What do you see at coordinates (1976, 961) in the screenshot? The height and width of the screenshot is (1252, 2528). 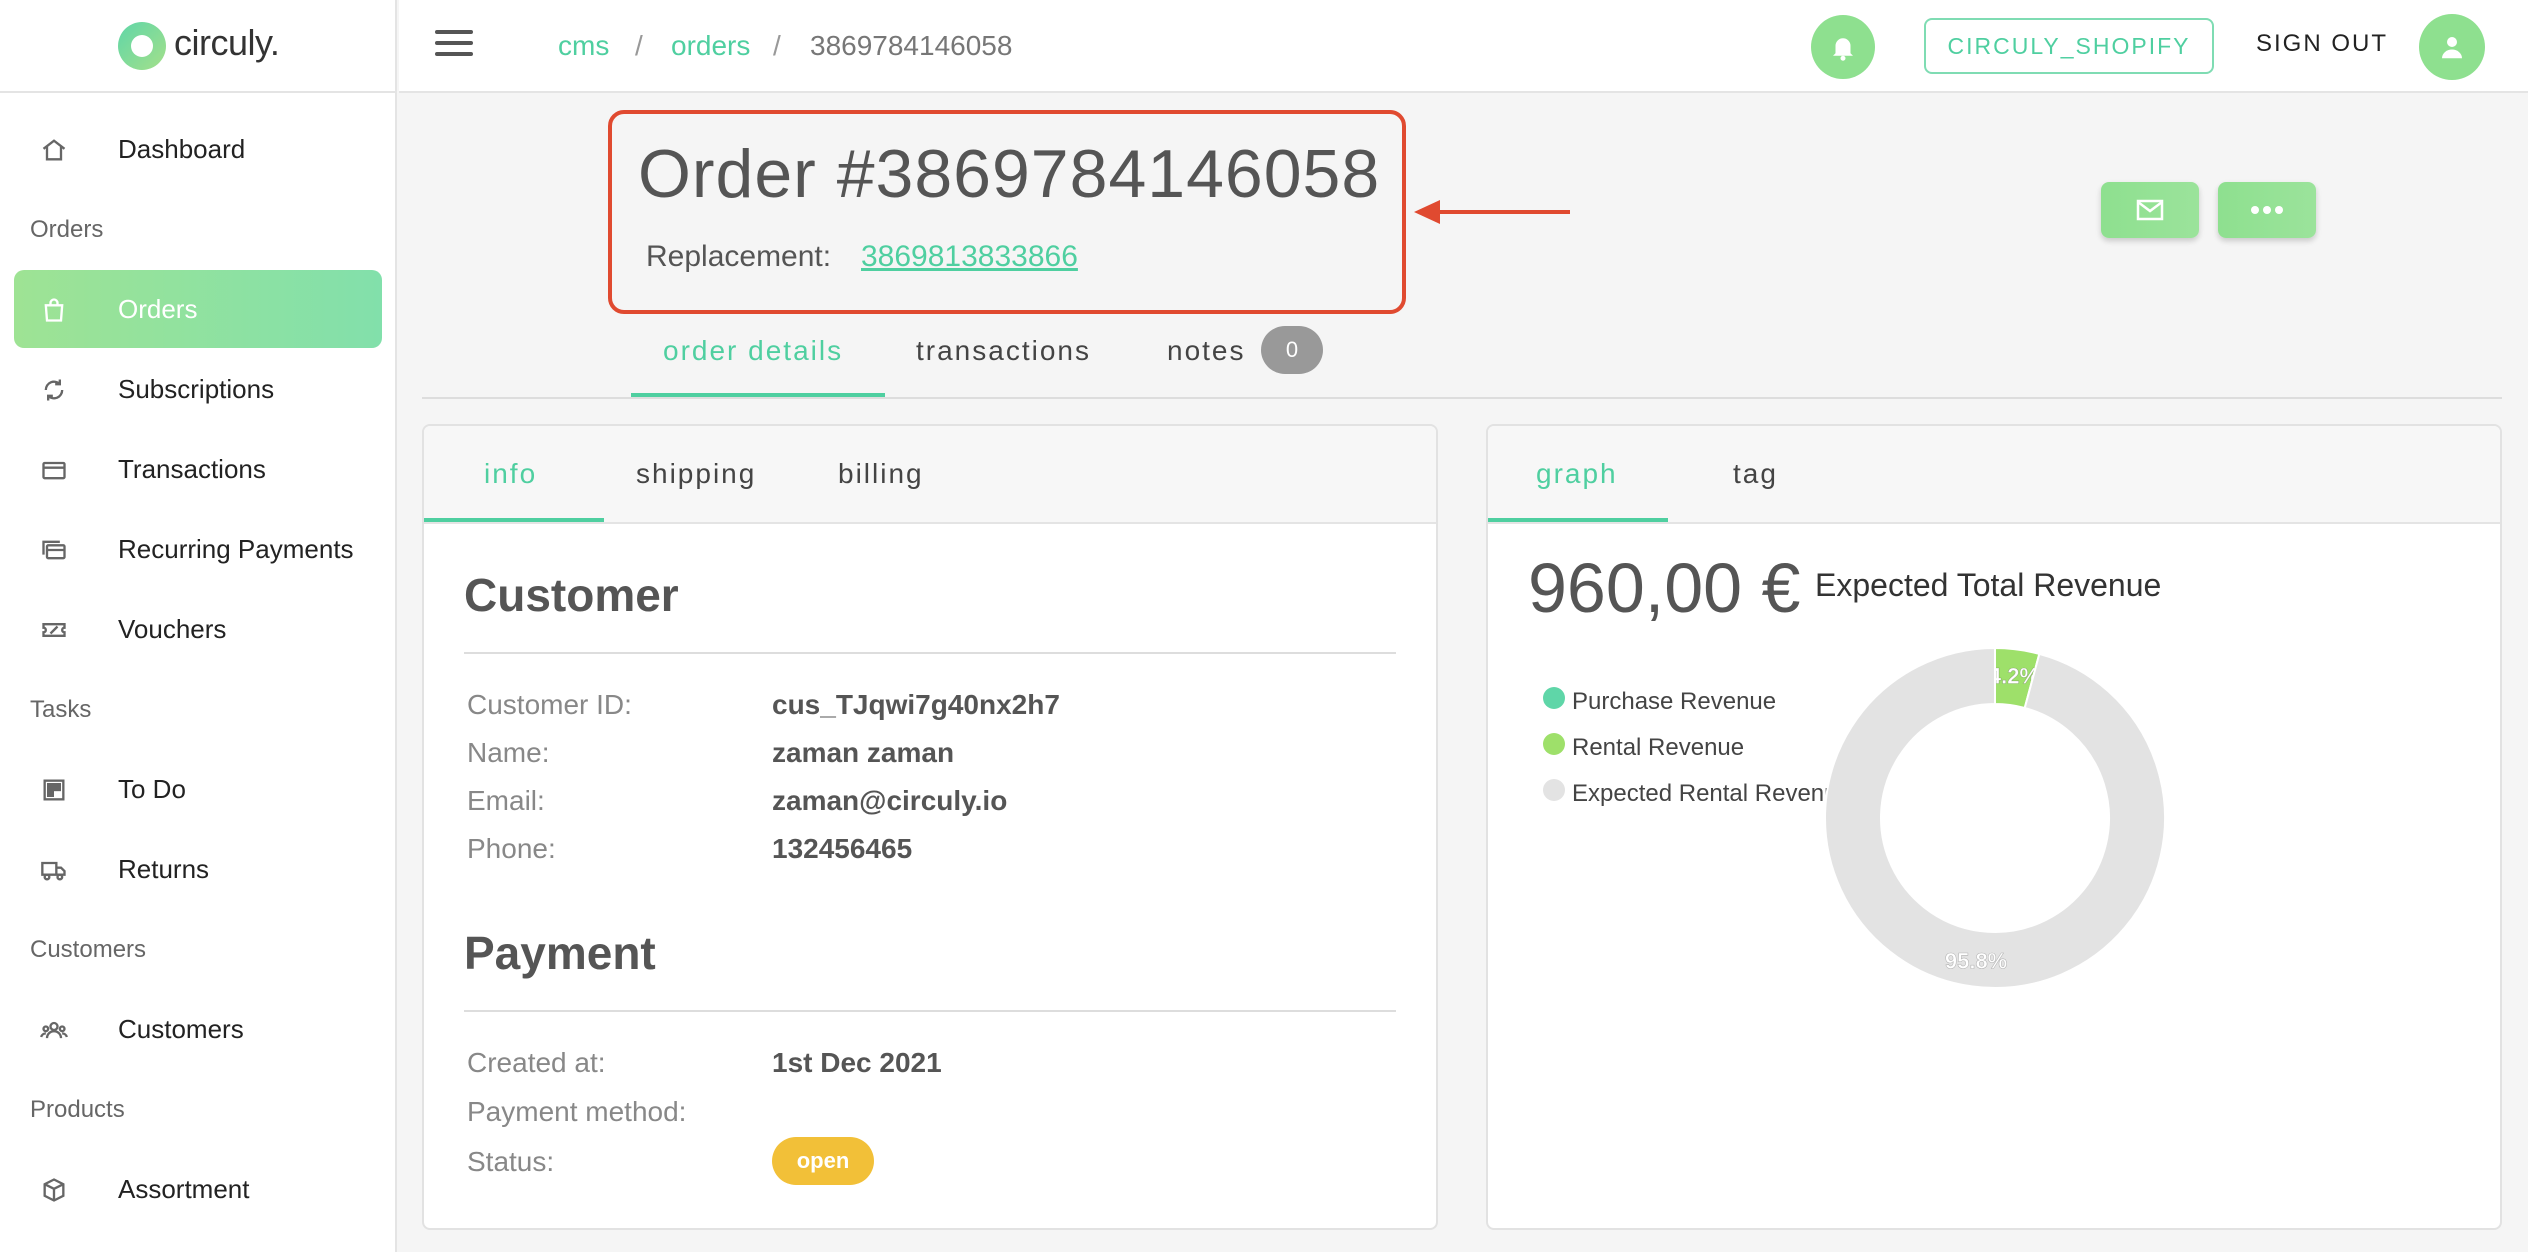 I see `donut-data-label: 95.8%` at bounding box center [1976, 961].